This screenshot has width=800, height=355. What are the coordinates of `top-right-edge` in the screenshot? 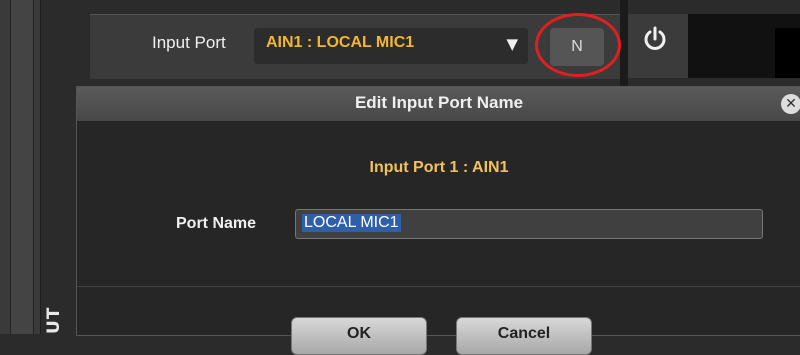 It's located at (787, 53).